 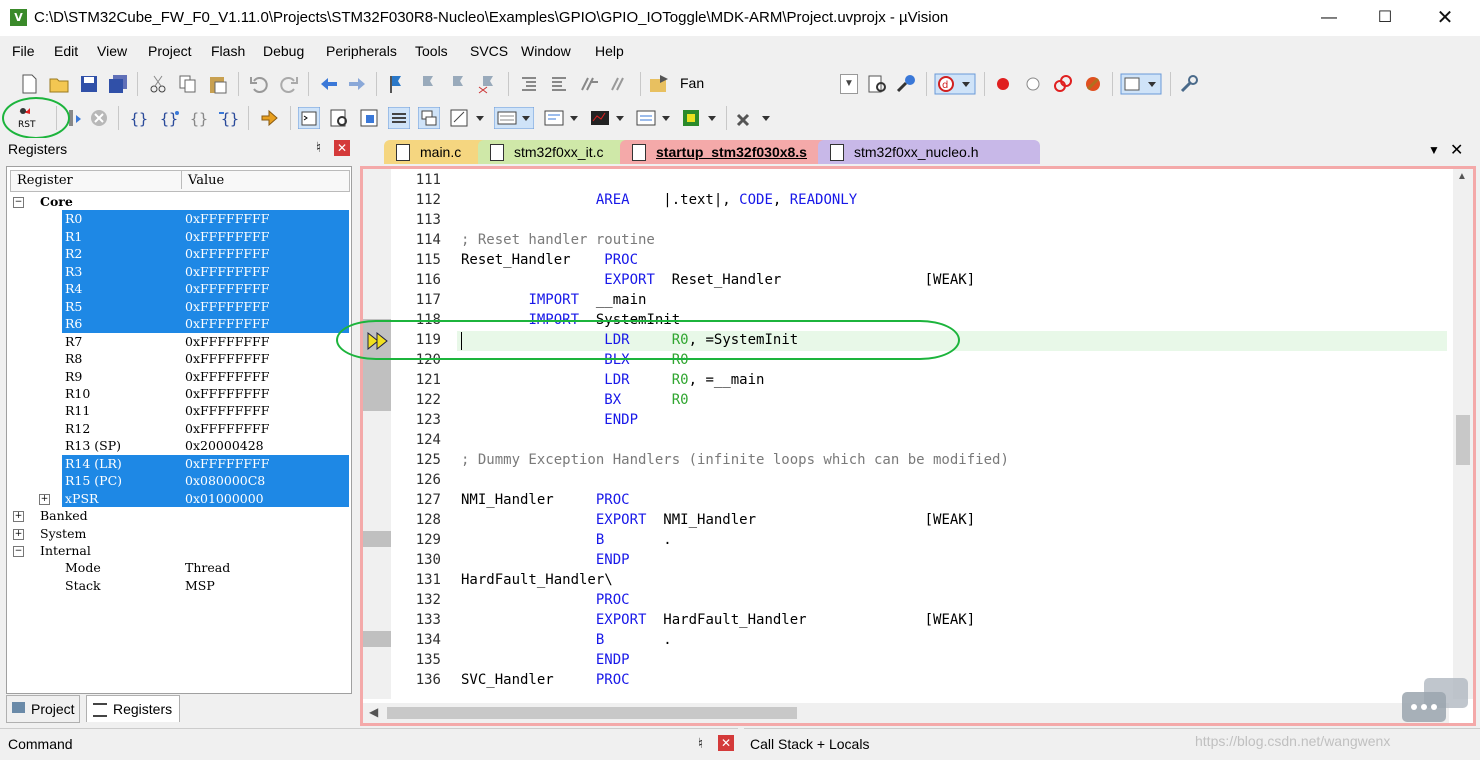 I want to click on symbols-icon, so click(x=906, y=84).